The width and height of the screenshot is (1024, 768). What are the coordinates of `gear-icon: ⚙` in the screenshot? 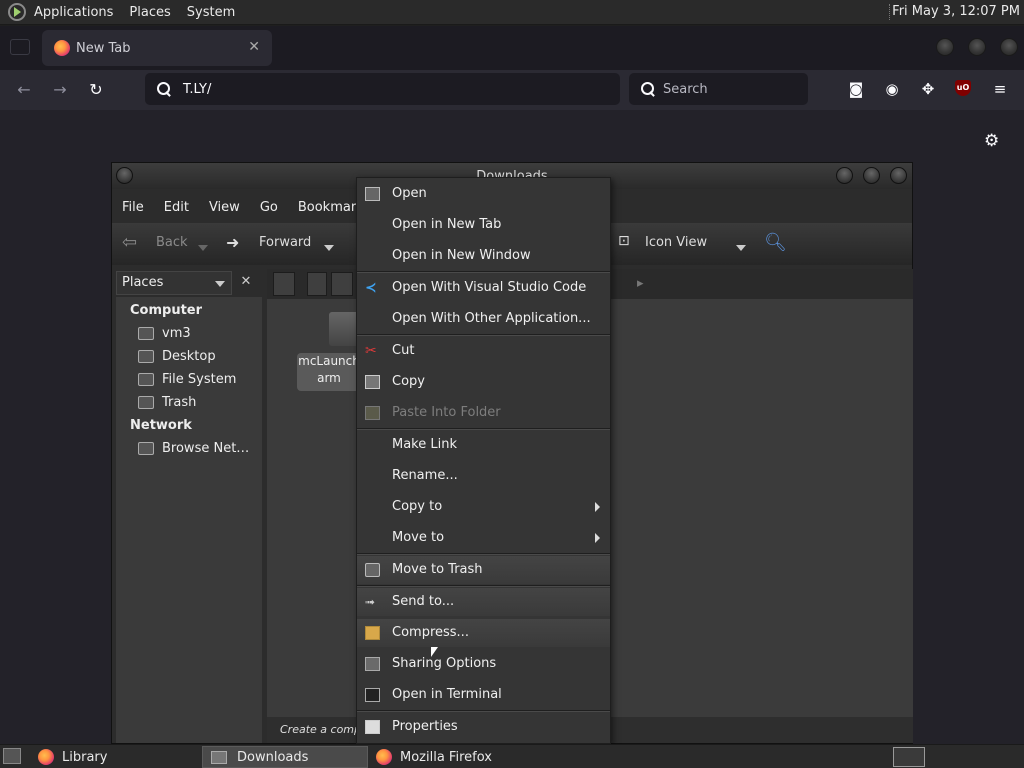 It's located at (991, 141).